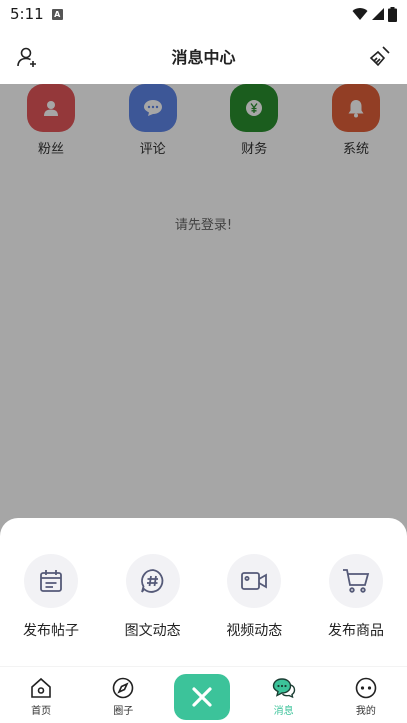 This screenshot has width=407, height=723. I want to click on video-camera-icon, so click(254, 581).